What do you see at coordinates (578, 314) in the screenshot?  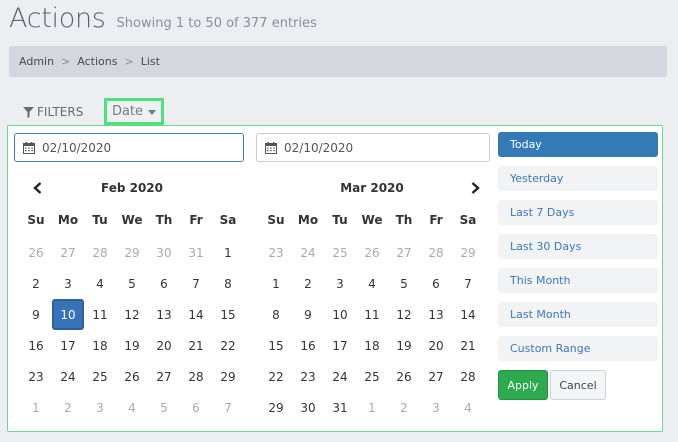 I see `range-last-month: Last Month` at bounding box center [578, 314].